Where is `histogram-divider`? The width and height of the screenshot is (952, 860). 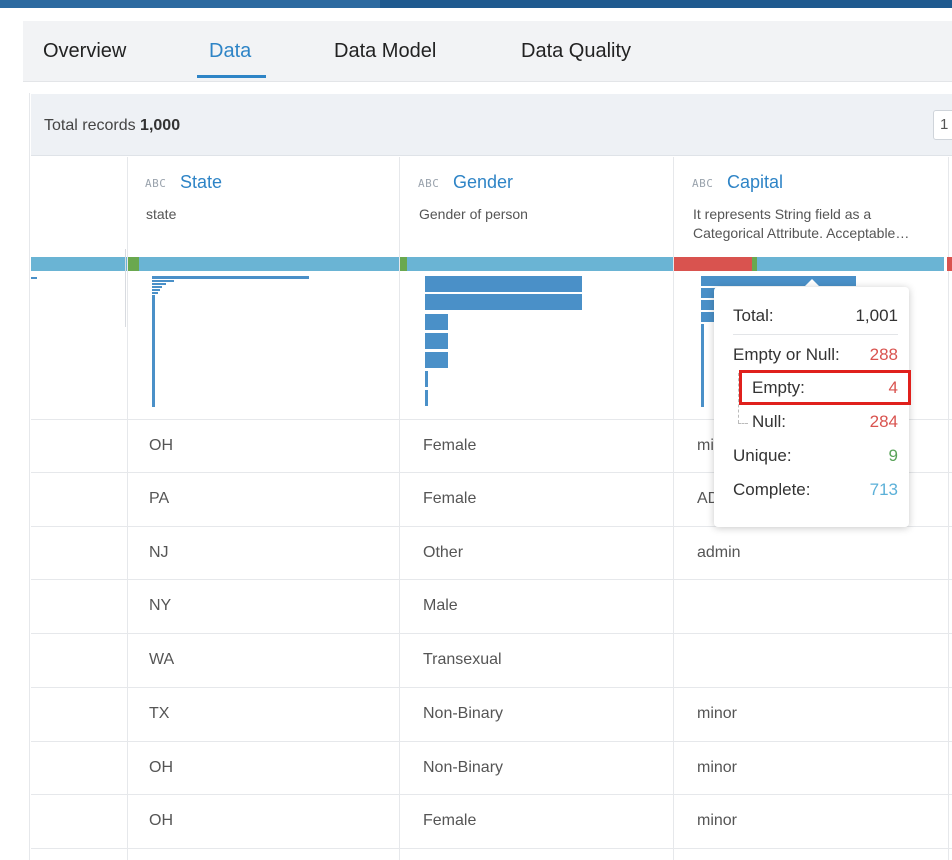
histogram-divider is located at coordinates (125, 288).